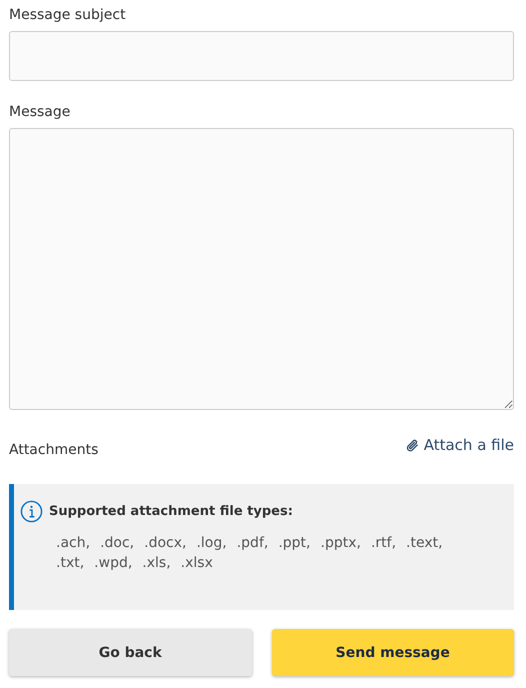 The width and height of the screenshot is (526, 688). Describe the element at coordinates (39, 112) in the screenshot. I see `field-label: Message` at that location.